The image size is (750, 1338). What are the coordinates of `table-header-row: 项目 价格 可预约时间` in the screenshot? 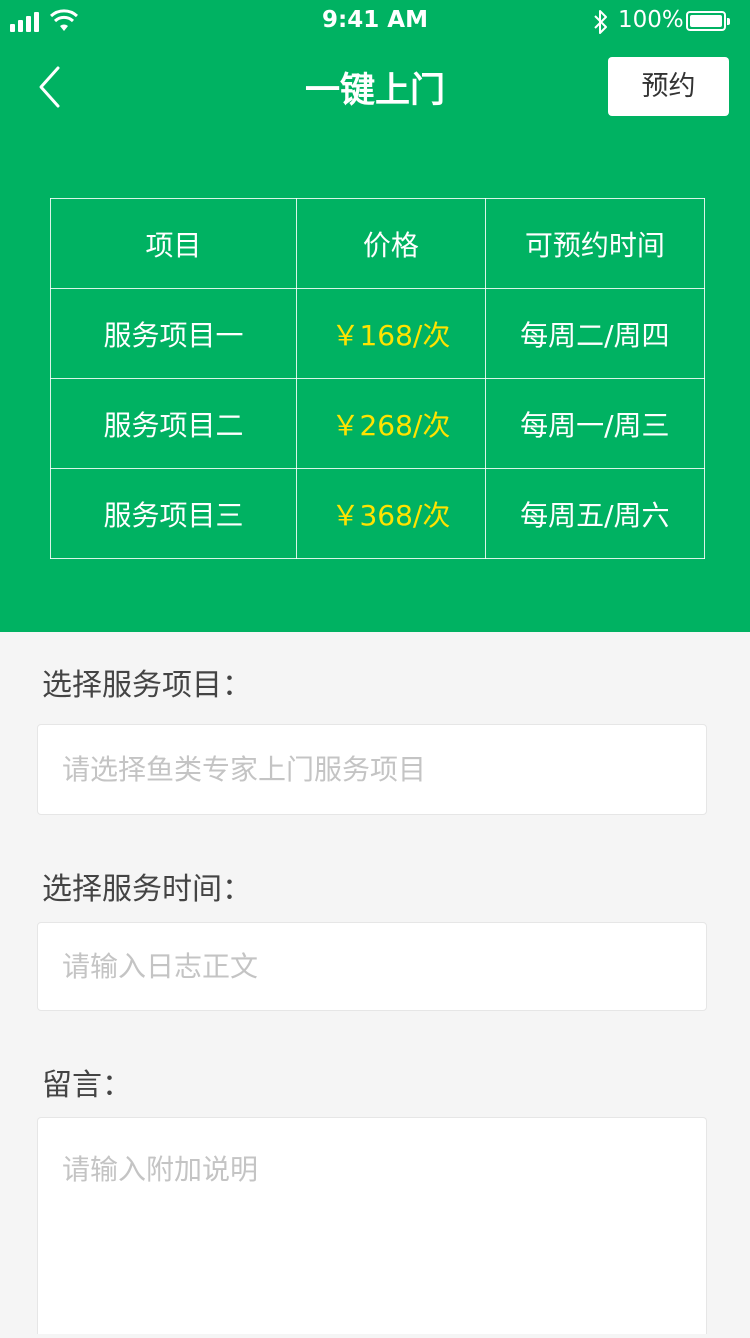 It's located at (377, 243).